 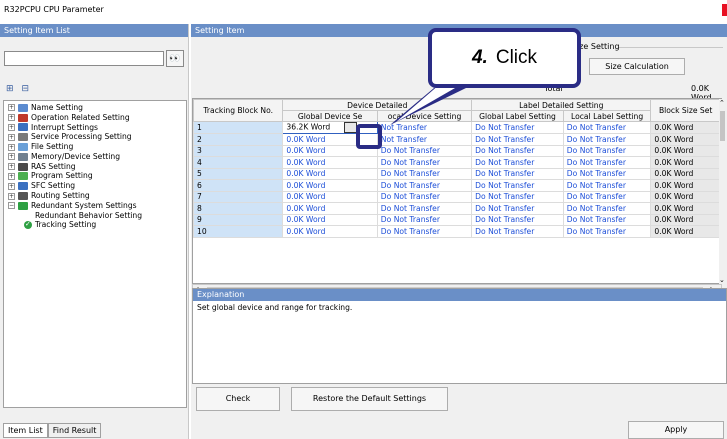 What do you see at coordinates (516, 57) in the screenshot?
I see `callout-text: Click` at bounding box center [516, 57].